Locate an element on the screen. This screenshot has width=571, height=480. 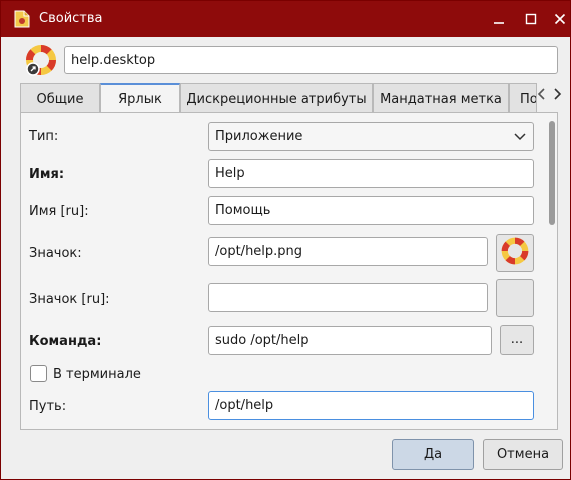
name-label: Имя: is located at coordinates (47, 174).